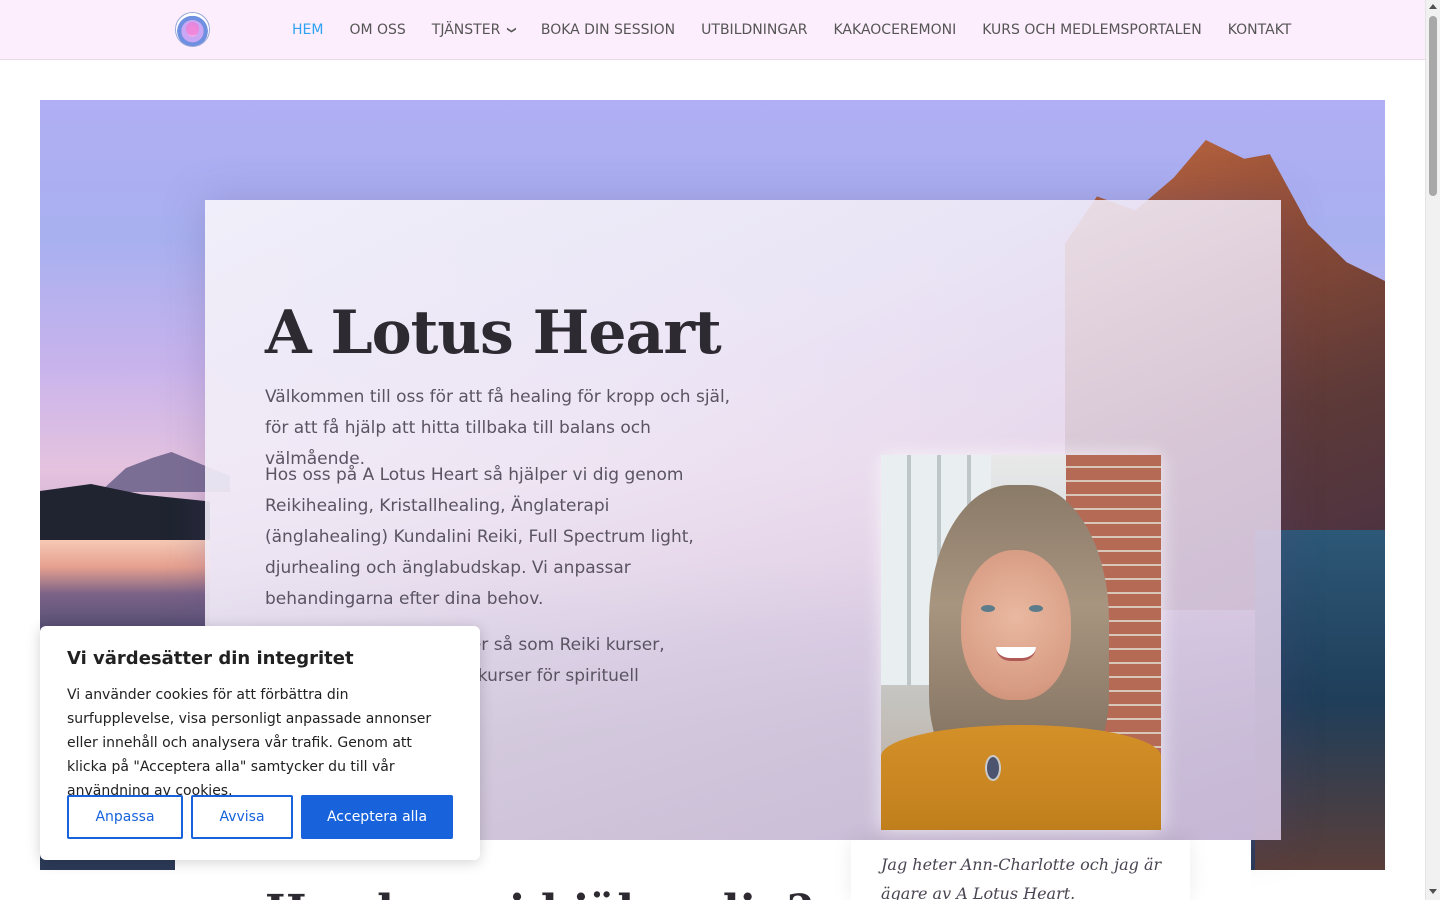 Image resolution: width=1440 pixels, height=900 pixels. I want to click on customize-button: Anpassa, so click(125, 817).